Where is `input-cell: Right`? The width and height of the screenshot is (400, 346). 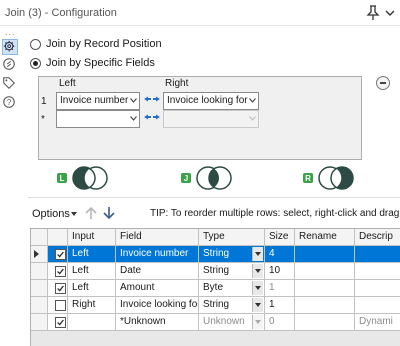 input-cell: Right is located at coordinates (92, 305).